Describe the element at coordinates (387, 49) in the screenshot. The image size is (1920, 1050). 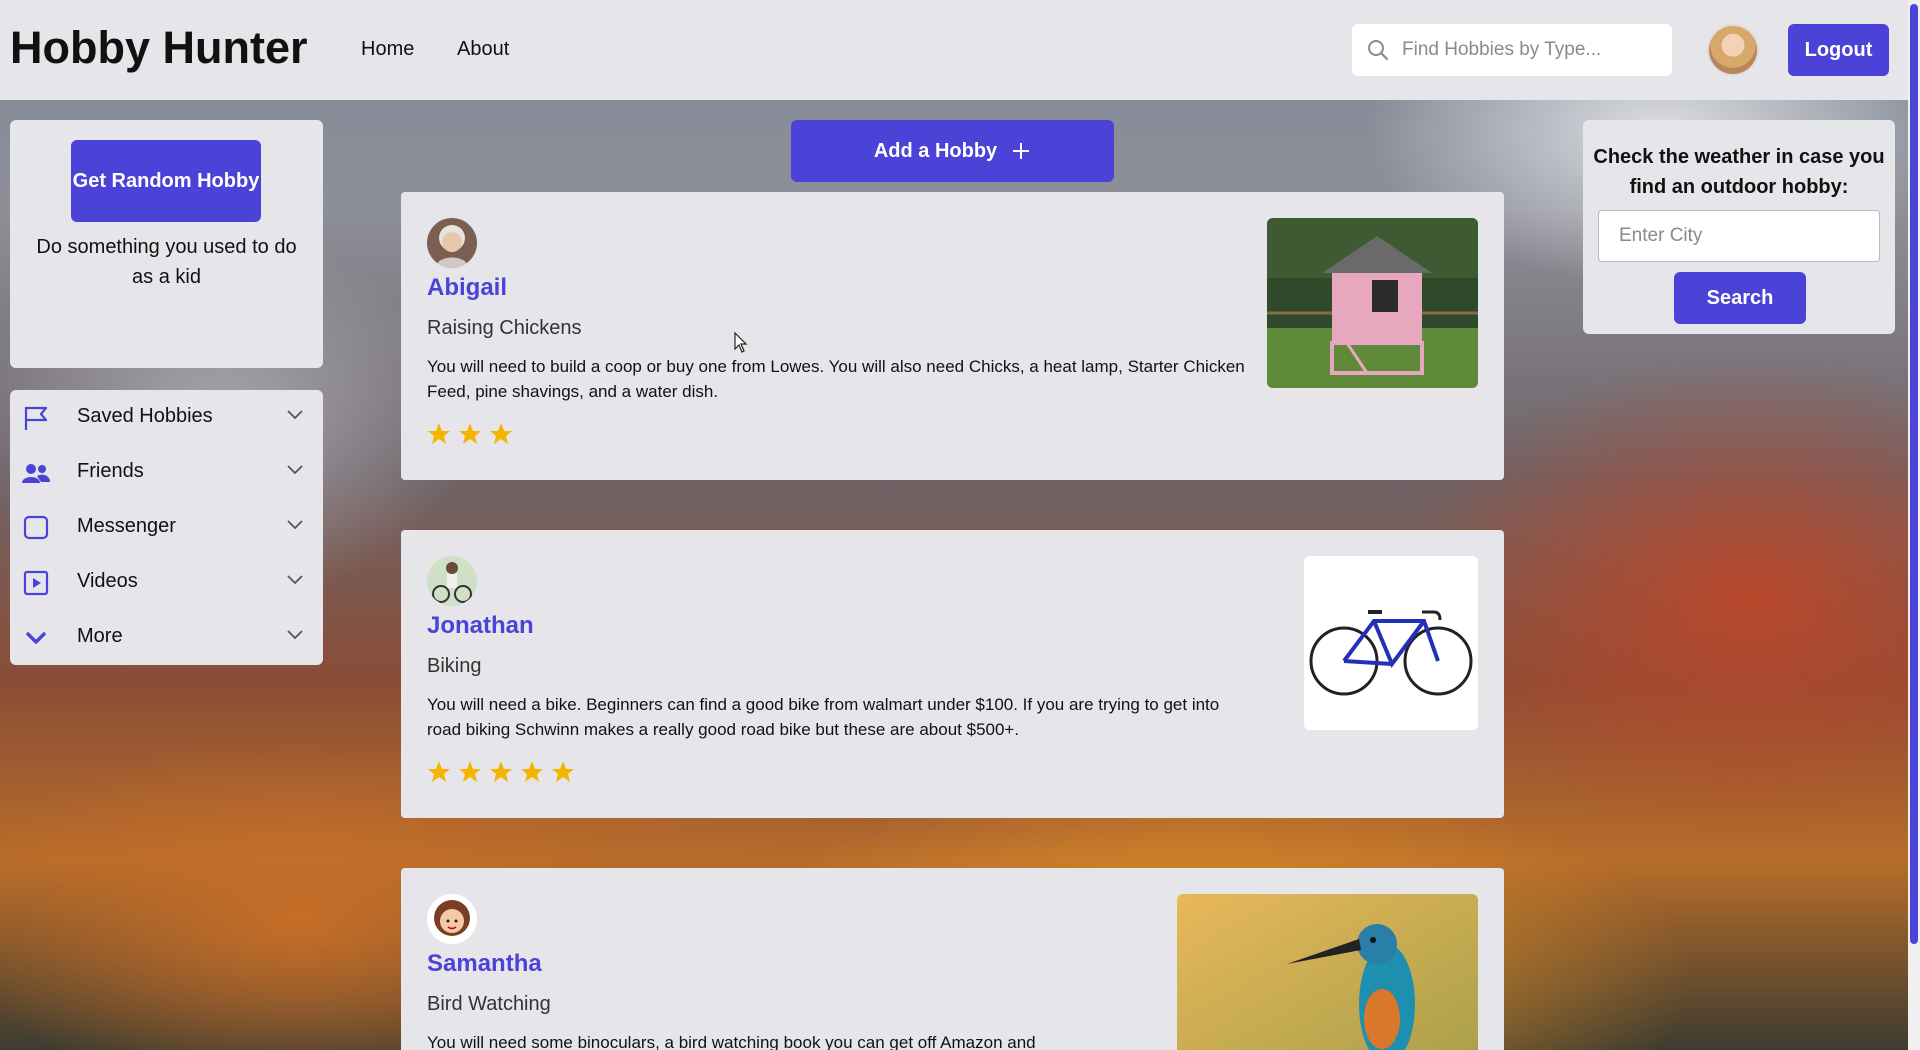
I see `nav-home-link: Home` at that location.